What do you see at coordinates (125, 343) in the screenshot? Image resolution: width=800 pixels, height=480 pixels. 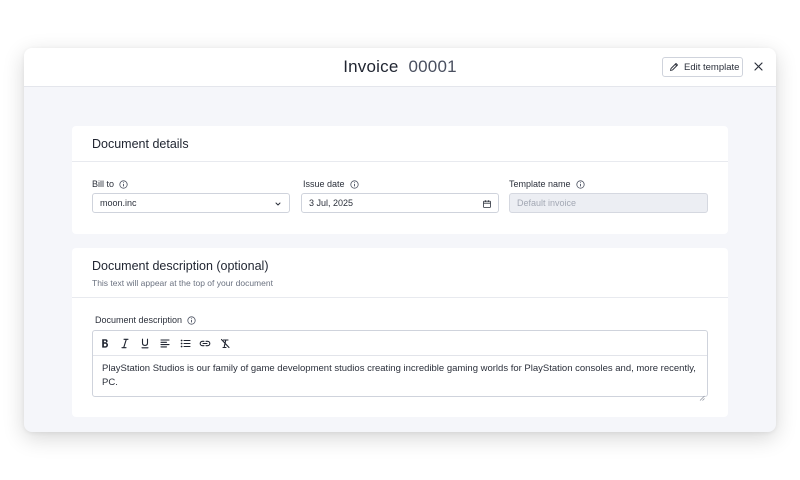 I see `italic-icon` at bounding box center [125, 343].